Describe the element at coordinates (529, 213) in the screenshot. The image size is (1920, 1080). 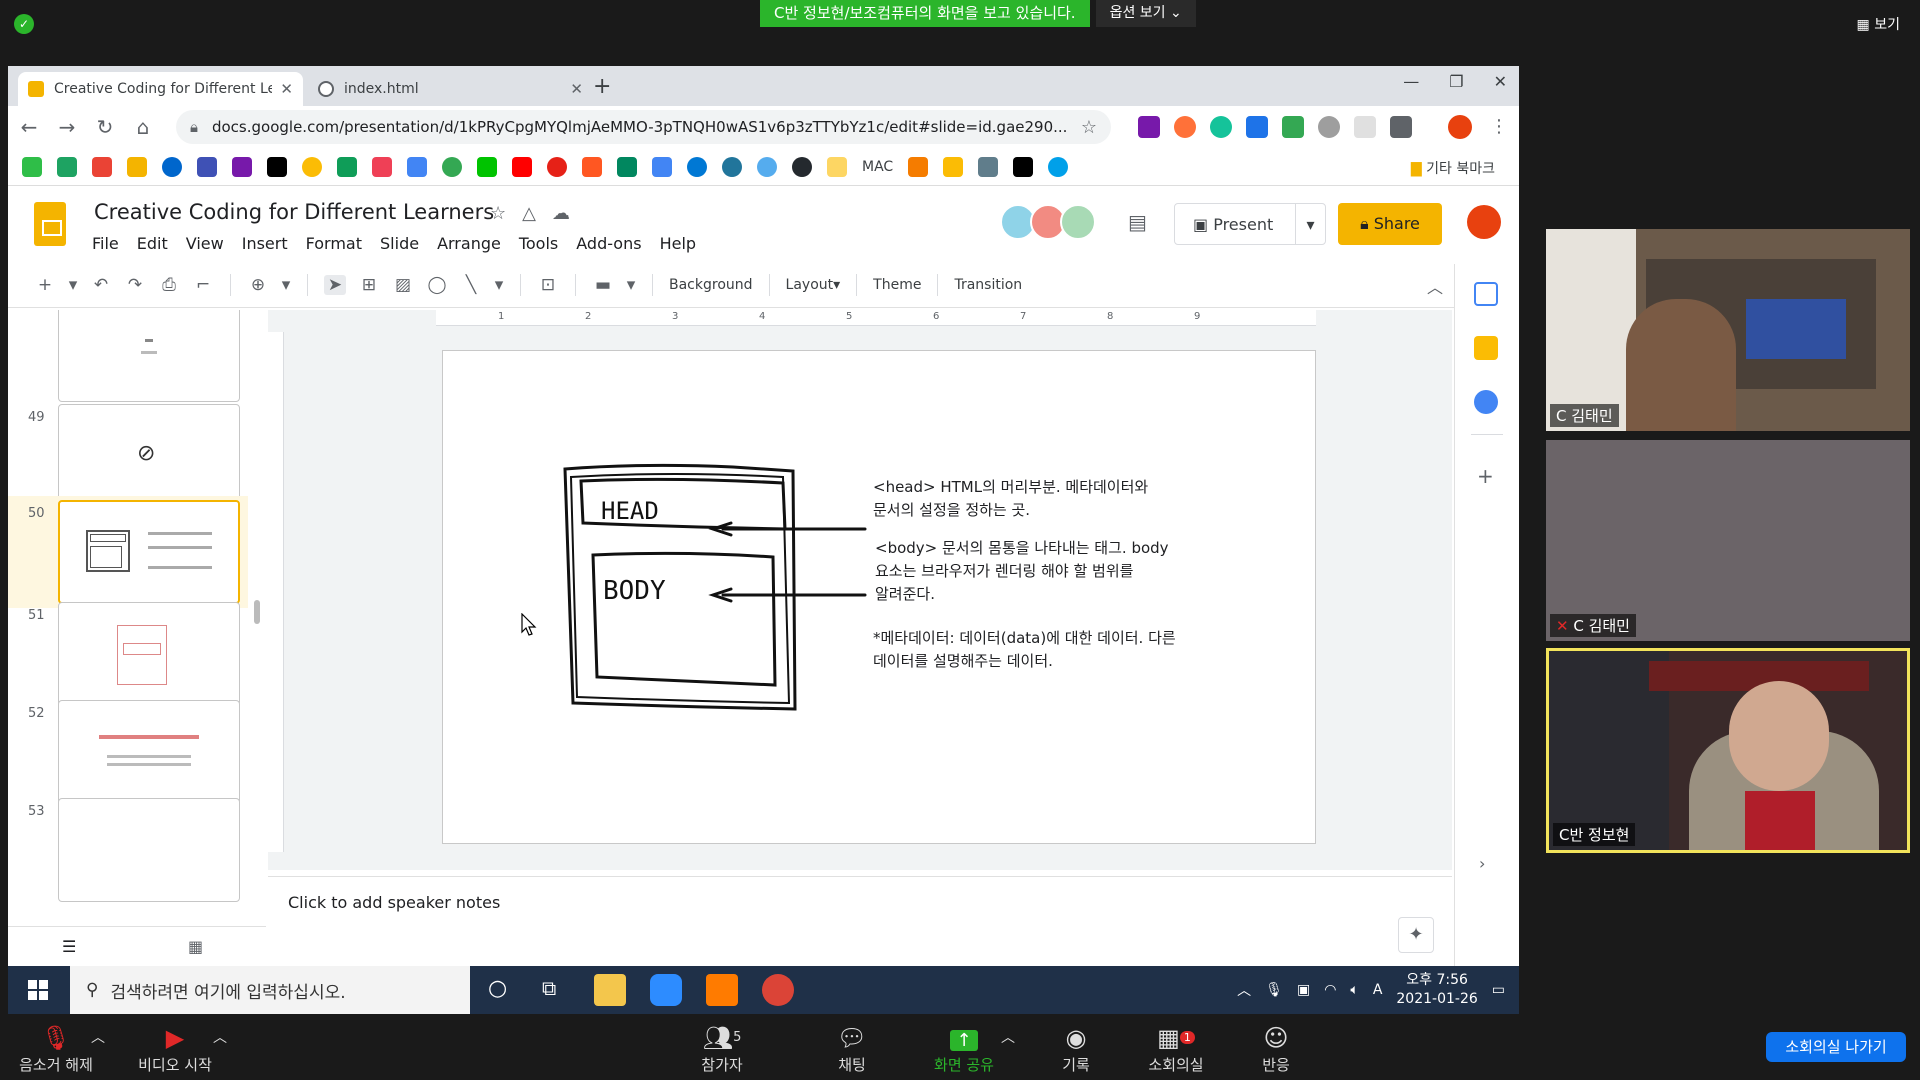
I see `move-to-drive-icon: △` at that location.